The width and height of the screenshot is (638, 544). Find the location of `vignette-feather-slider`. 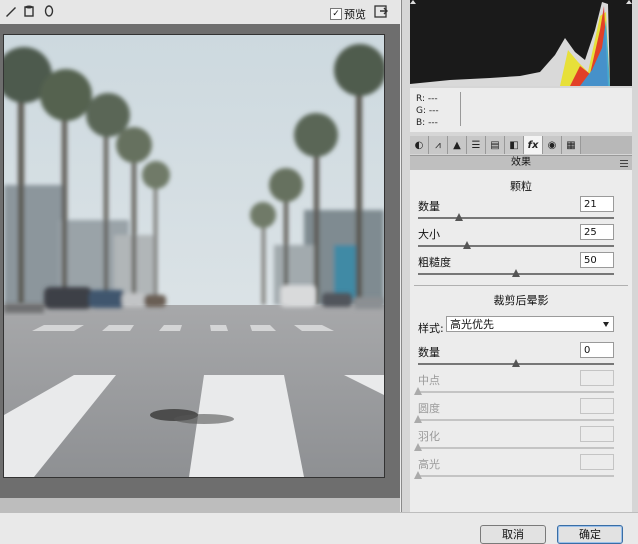

vignette-feather-slider is located at coordinates (514, 447).